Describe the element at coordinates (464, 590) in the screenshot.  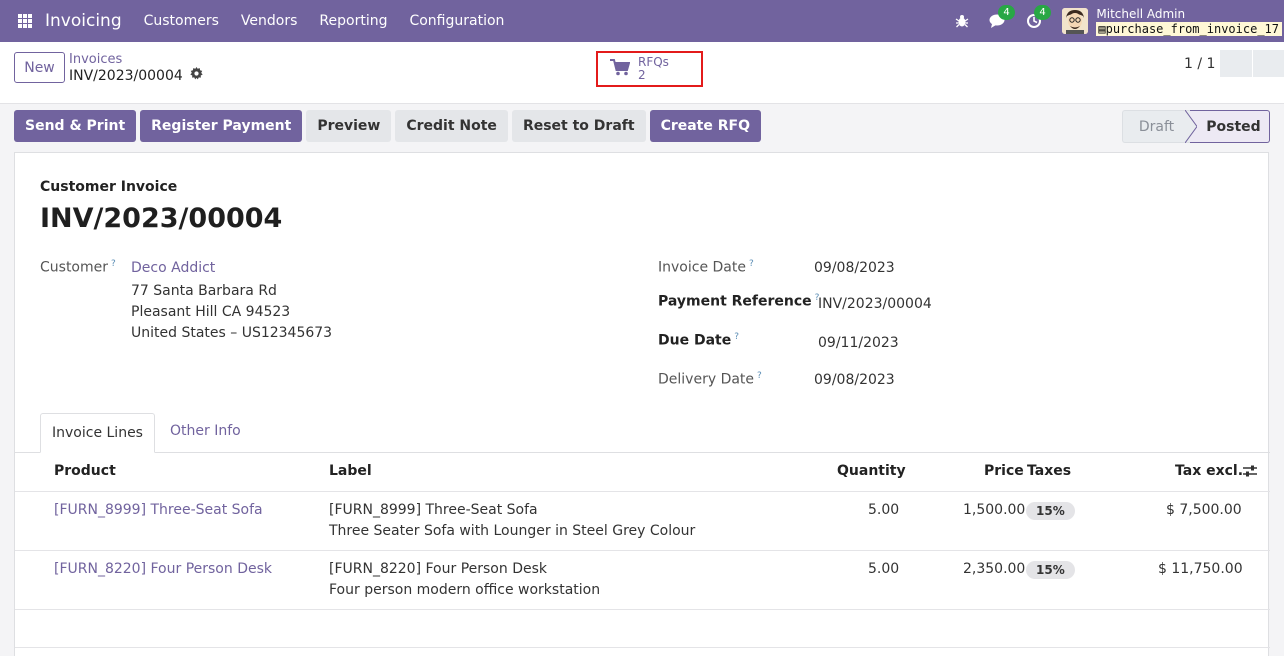
I see `row2-label-line2: Four person modern office workstation` at that location.